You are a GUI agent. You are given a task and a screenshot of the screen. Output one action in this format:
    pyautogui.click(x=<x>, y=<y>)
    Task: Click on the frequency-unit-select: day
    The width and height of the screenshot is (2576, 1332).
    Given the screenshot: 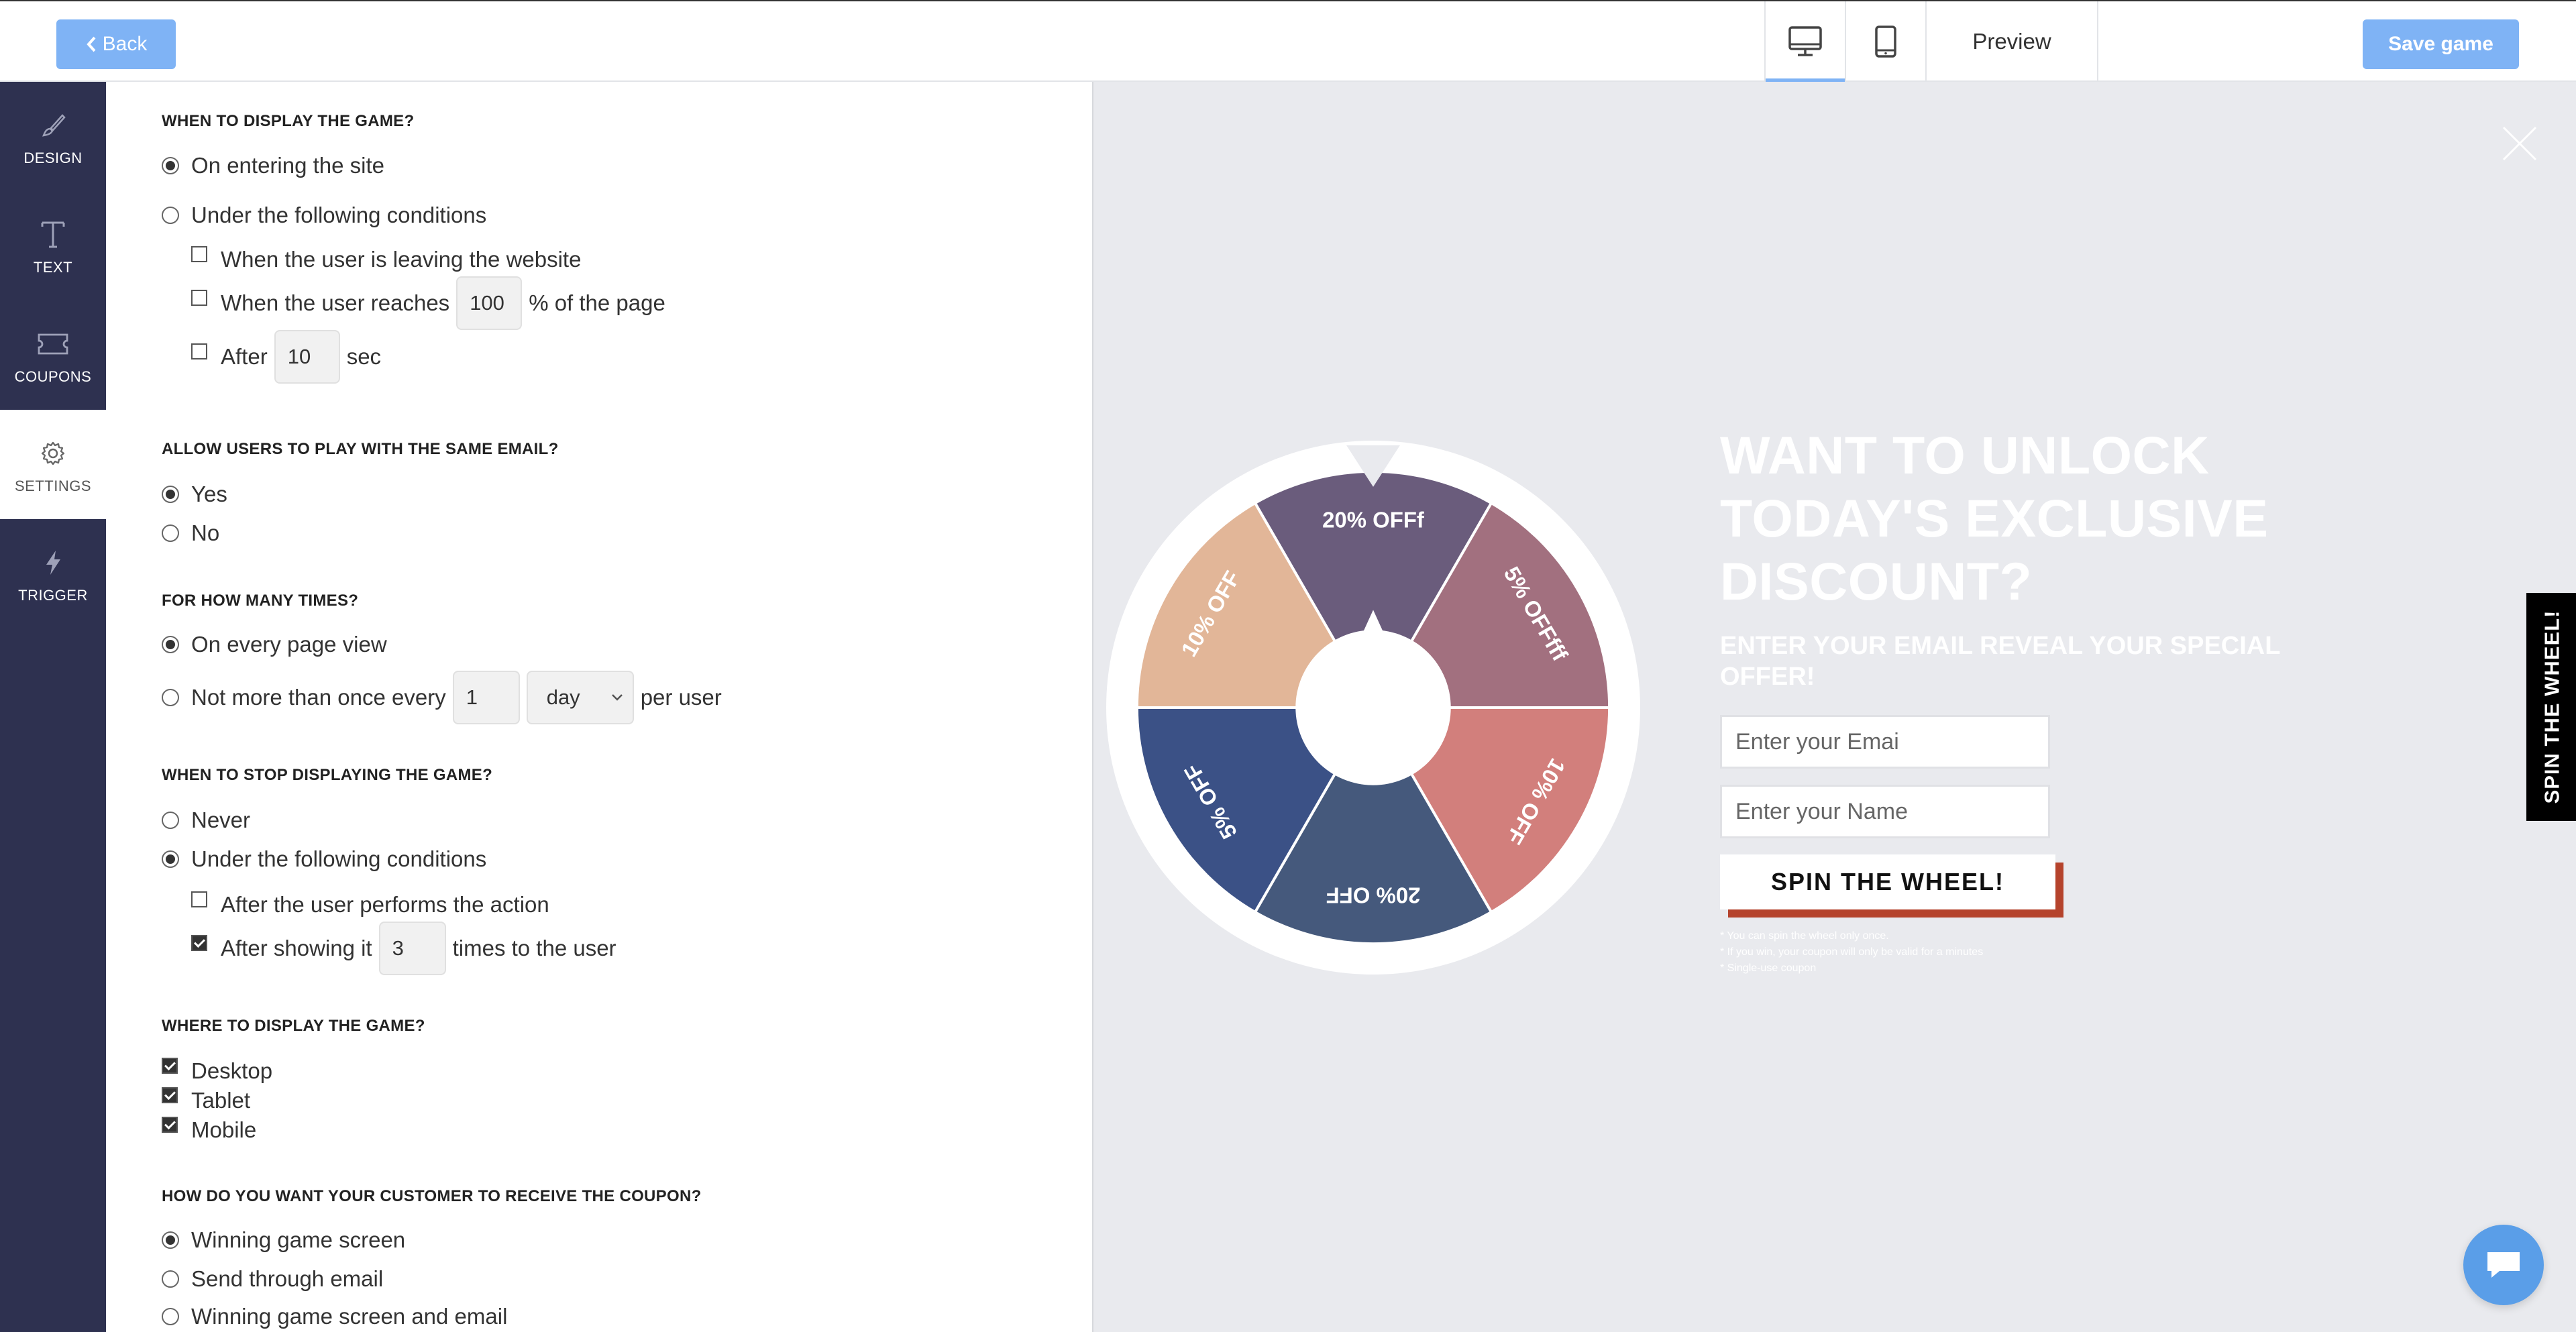 What is the action you would take?
    pyautogui.click(x=580, y=697)
    